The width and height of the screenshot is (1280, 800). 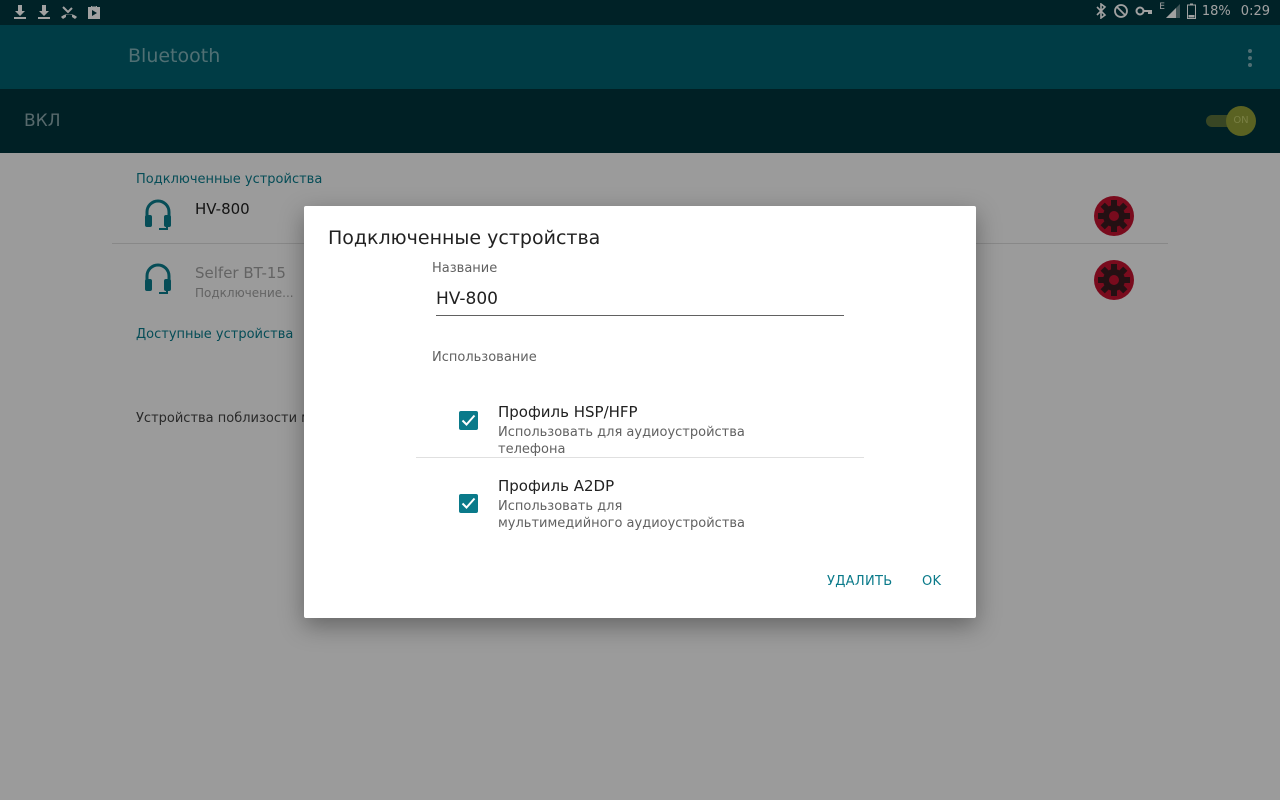 What do you see at coordinates (465, 268) in the screenshot?
I see `name-label: Название` at bounding box center [465, 268].